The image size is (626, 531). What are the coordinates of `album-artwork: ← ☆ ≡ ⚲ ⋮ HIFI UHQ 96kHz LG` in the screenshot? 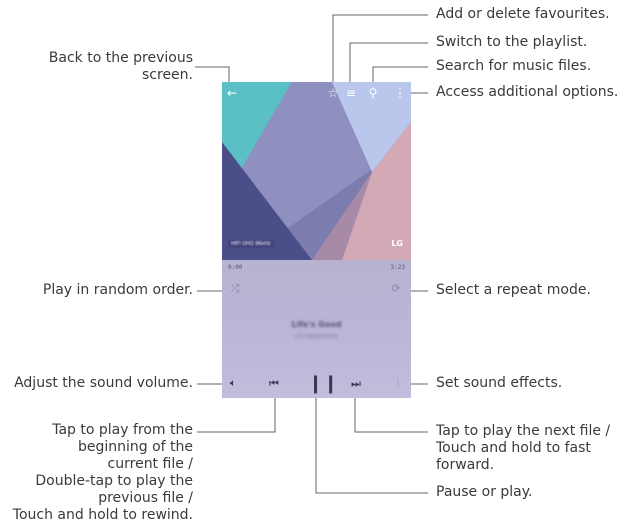 It's located at (316, 171).